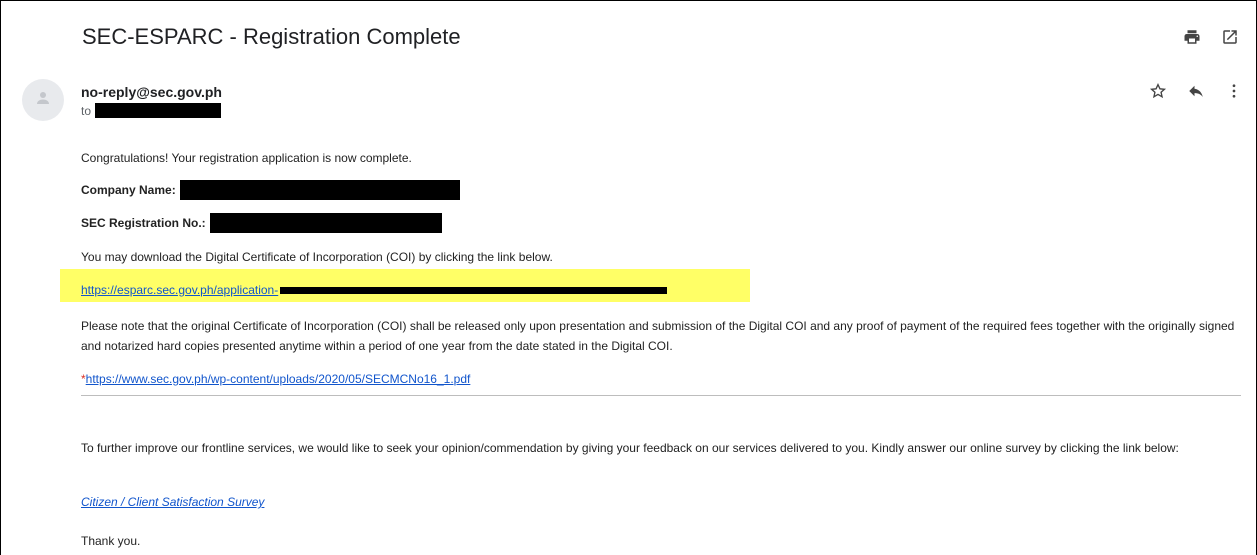 Image resolution: width=1257 pixels, height=555 pixels. I want to click on survey-link: Citizen / Client Satisfaction Survey, so click(172, 502).